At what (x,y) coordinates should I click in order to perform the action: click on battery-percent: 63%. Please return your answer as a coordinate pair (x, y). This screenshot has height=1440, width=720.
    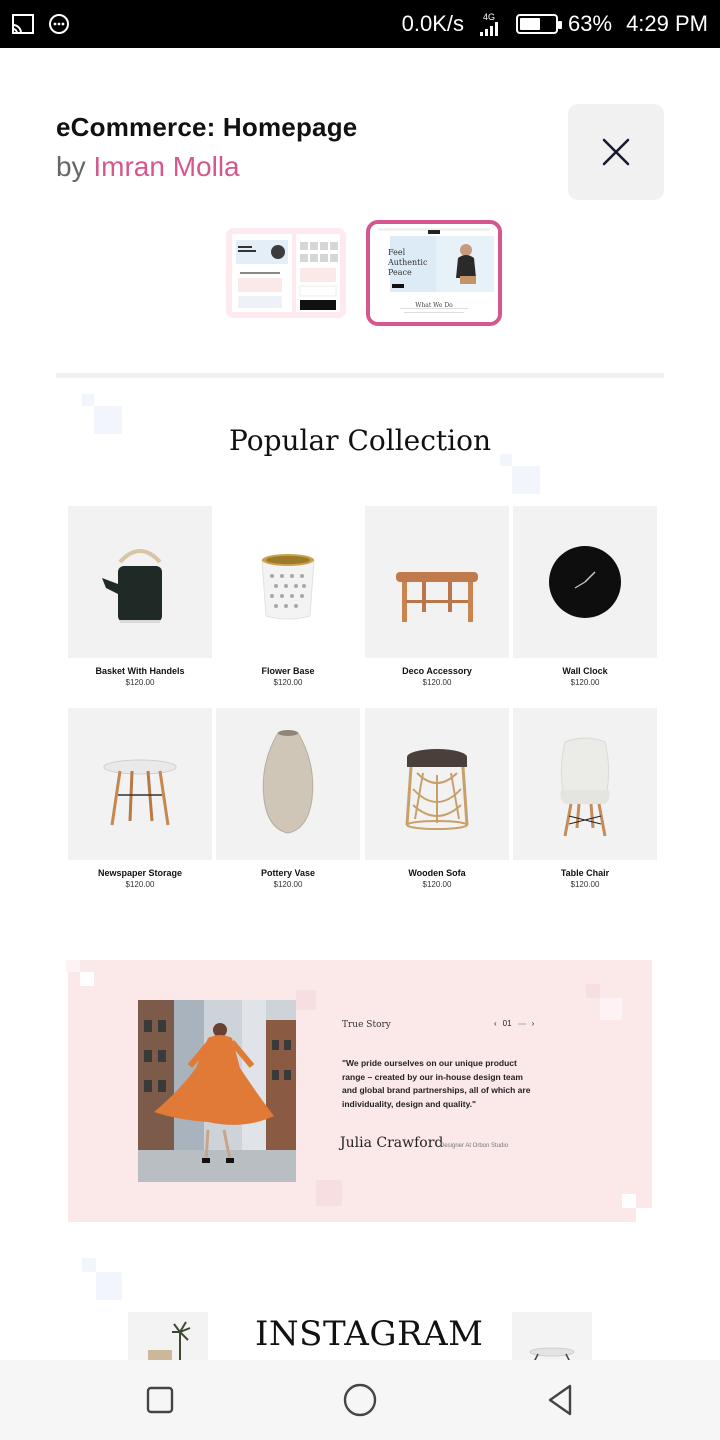
    Looking at the image, I should click on (590, 23).